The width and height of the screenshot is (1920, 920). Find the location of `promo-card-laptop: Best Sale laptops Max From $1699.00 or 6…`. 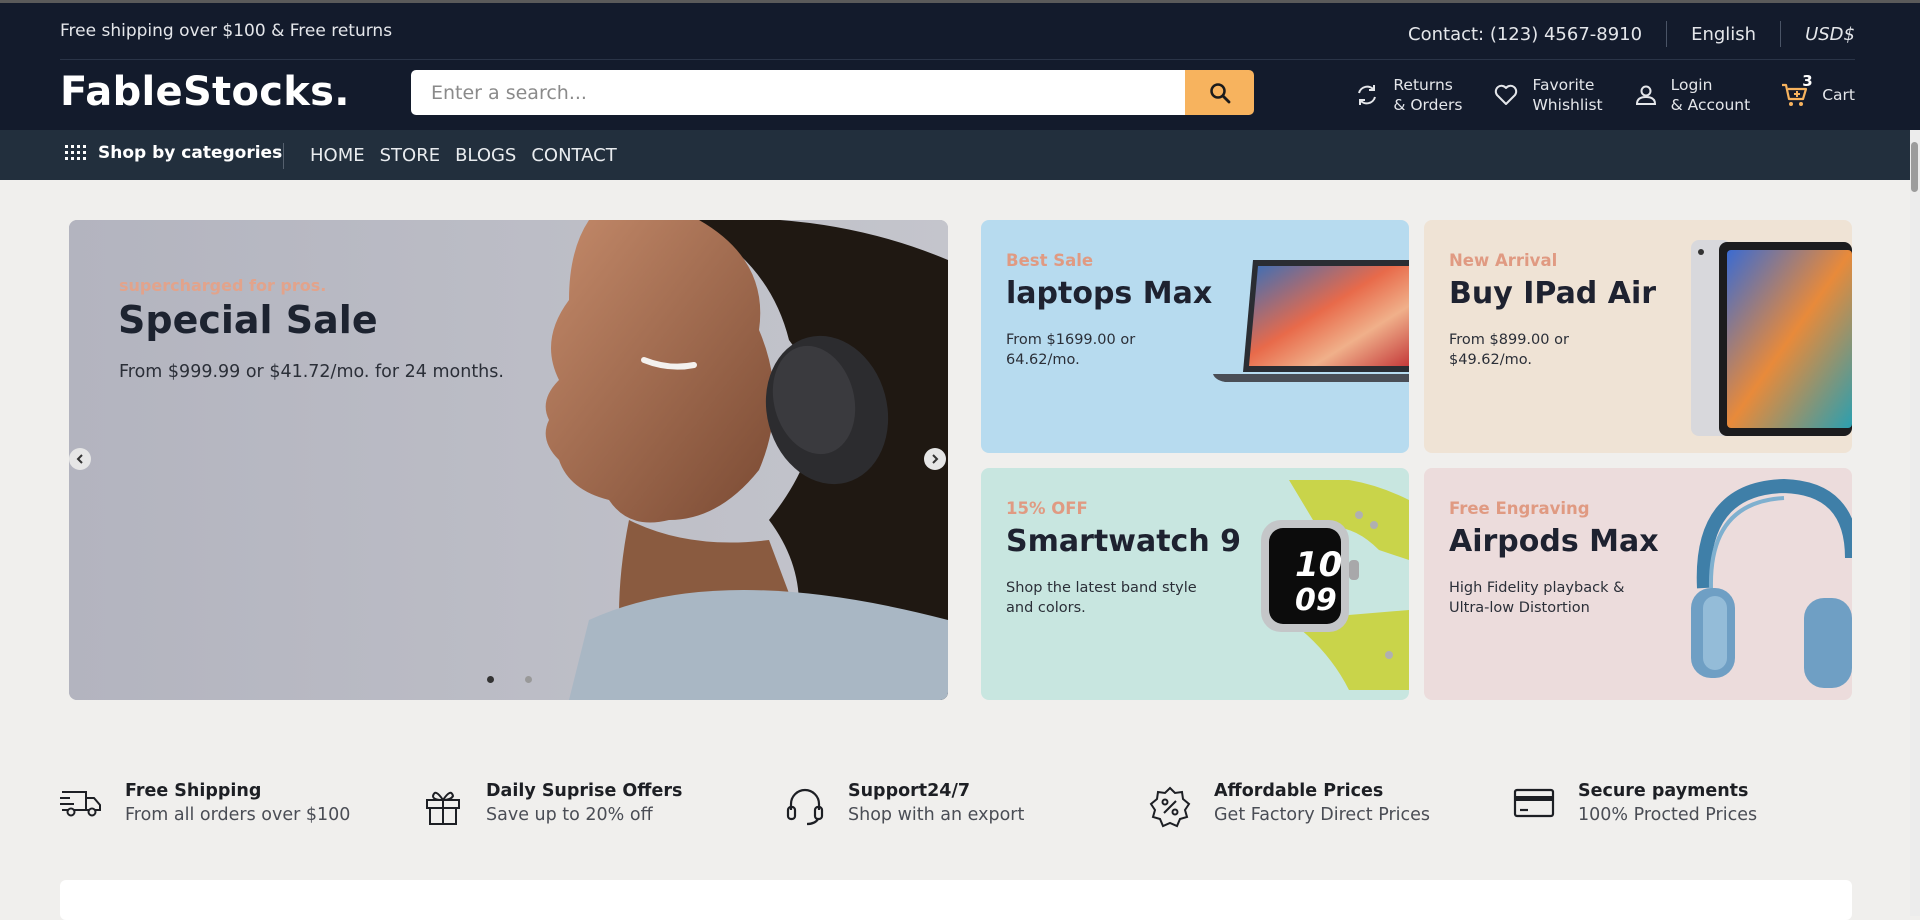

promo-card-laptop: Best Sale laptops Max From $1699.00 or 6… is located at coordinates (1195, 336).